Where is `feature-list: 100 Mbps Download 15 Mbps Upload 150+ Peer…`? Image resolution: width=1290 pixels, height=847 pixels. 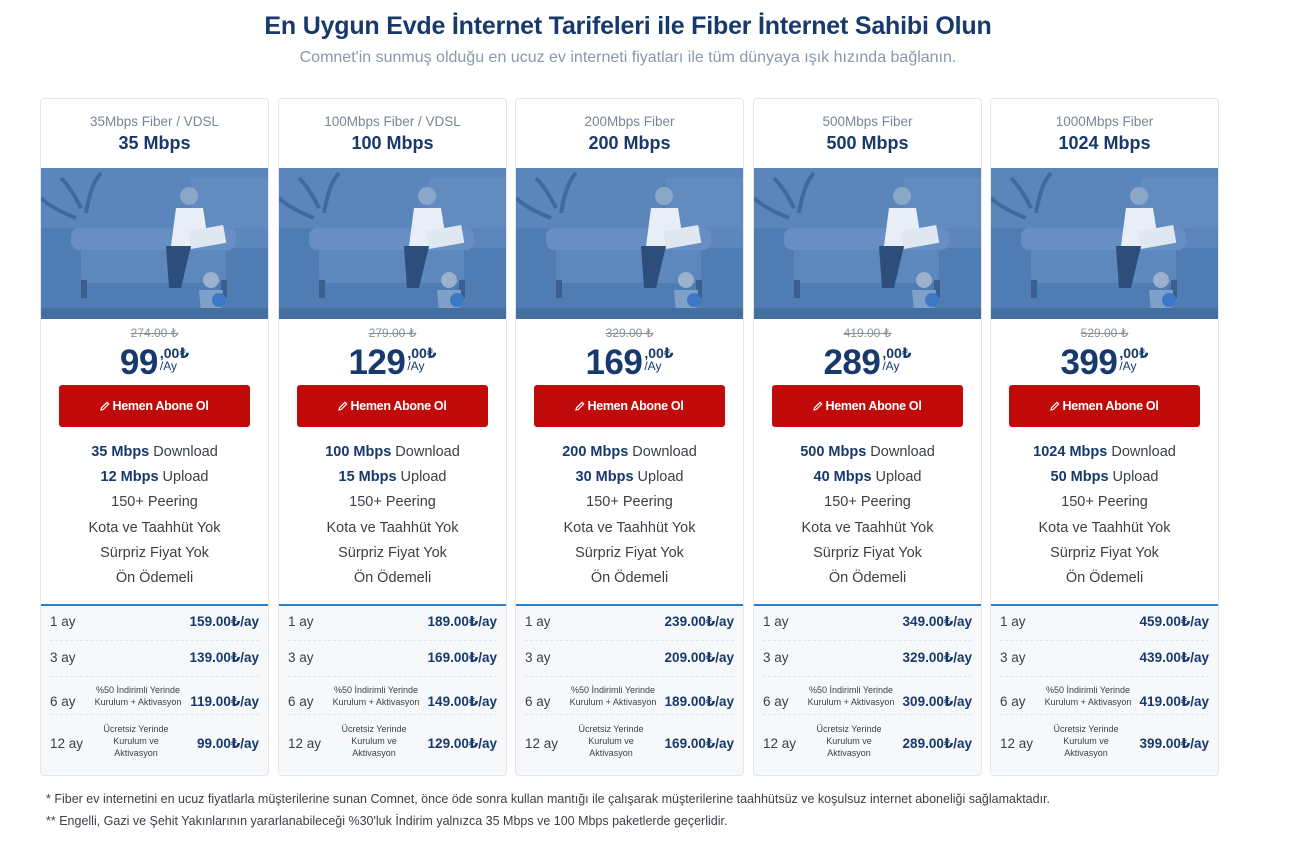 feature-list: 100 Mbps Download 15 Mbps Upload 150+ Peer… is located at coordinates (392, 515).